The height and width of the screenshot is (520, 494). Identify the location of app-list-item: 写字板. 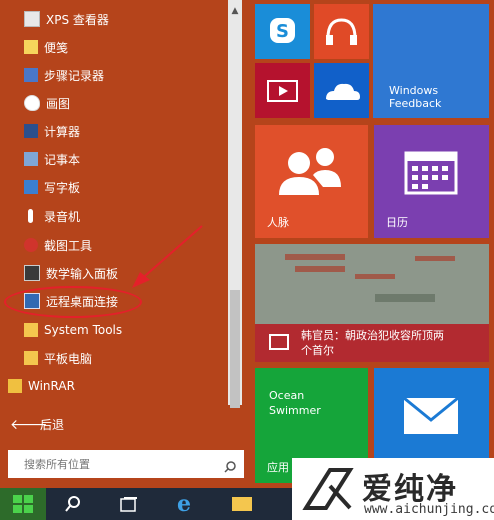
(52, 187).